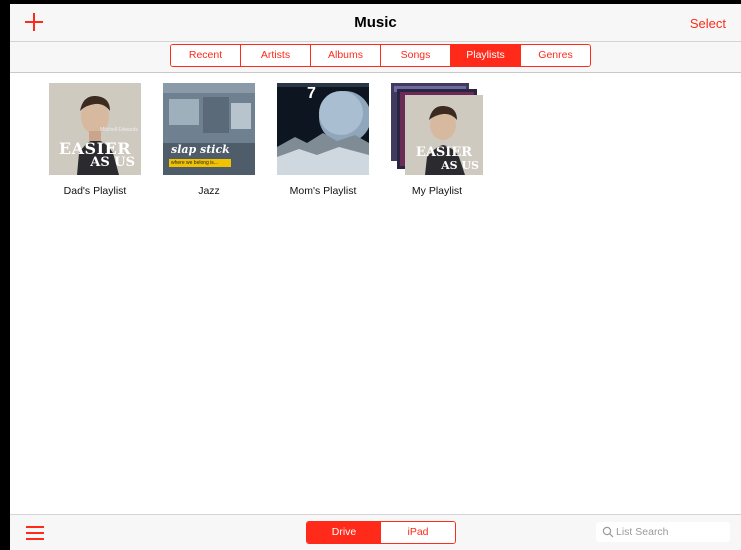 Image resolution: width=741 pixels, height=550 pixels. I want to click on playlist-artwork: 7, so click(324, 129).